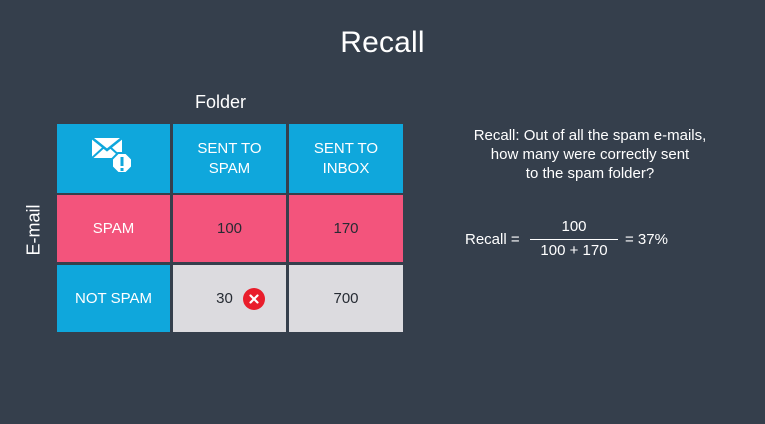  What do you see at coordinates (221, 102) in the screenshot?
I see `folder-axis-label: Folder` at bounding box center [221, 102].